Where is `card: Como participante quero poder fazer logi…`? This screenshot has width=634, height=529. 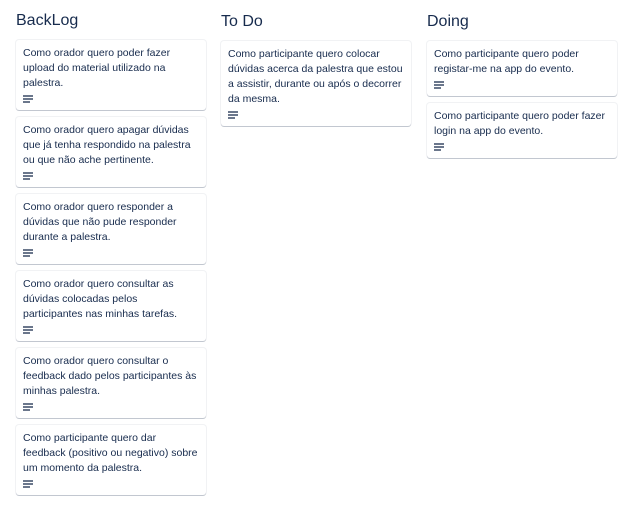
card: Como participante quero poder fazer logi… is located at coordinates (522, 130).